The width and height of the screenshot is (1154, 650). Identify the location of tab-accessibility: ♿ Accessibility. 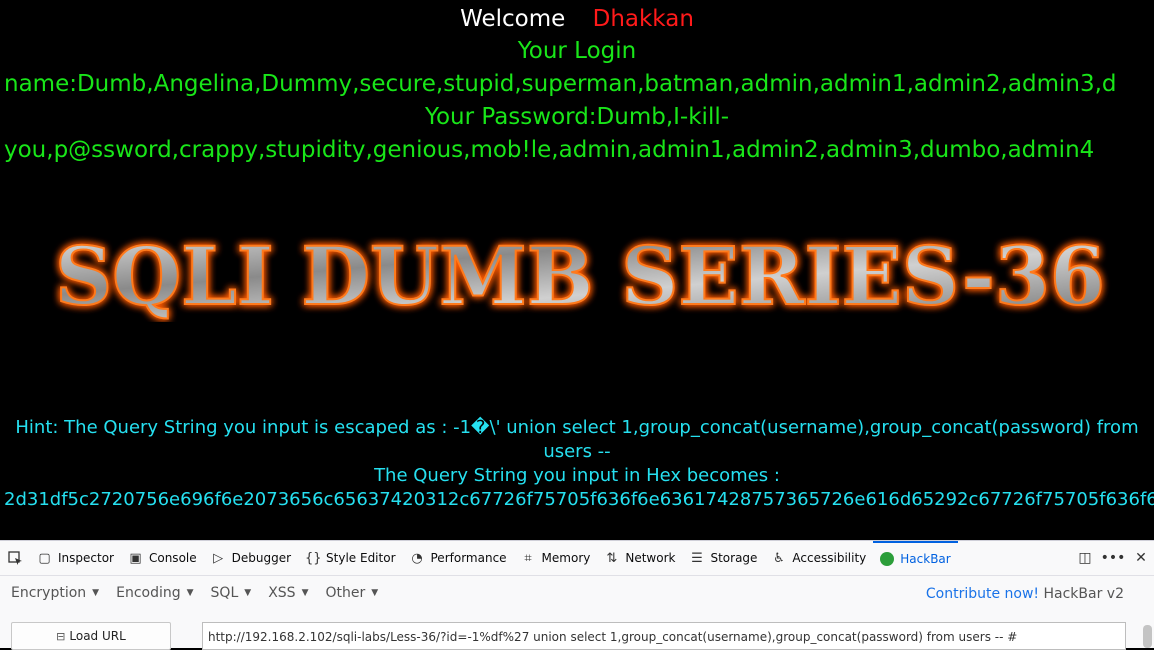
(818, 558).